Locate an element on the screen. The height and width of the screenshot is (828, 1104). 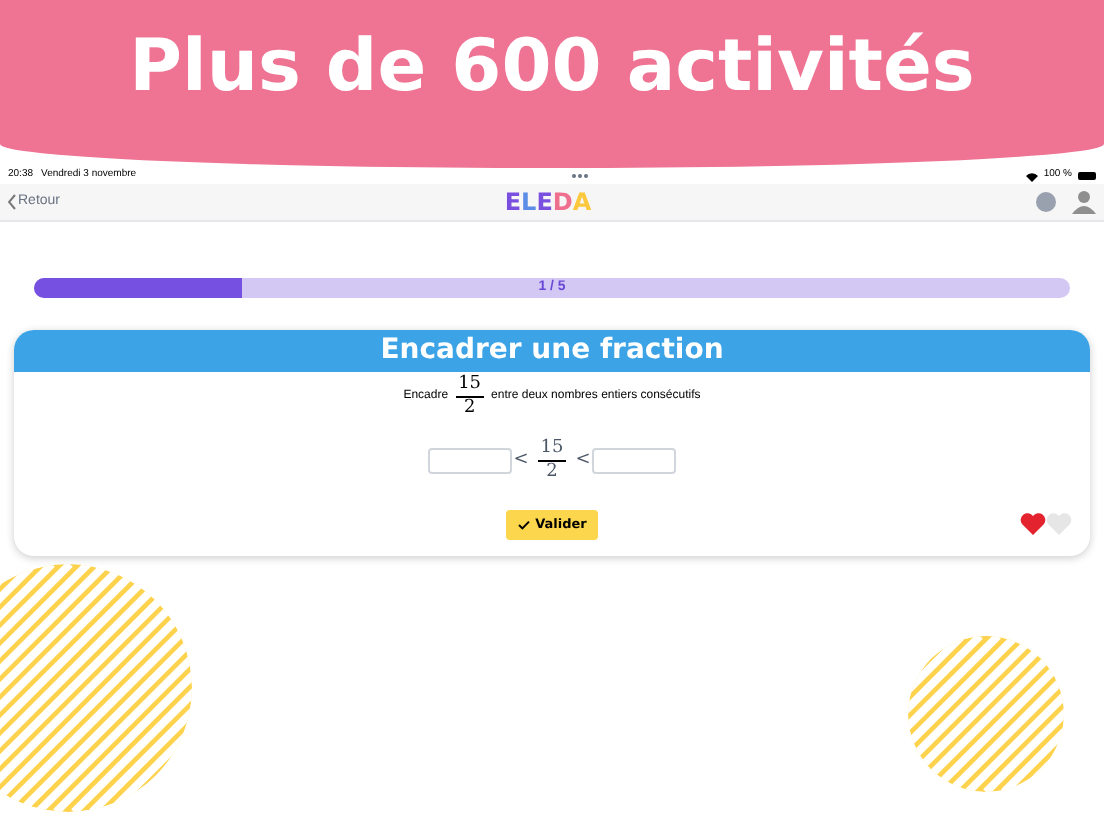
user-icon is located at coordinates (1084, 202).